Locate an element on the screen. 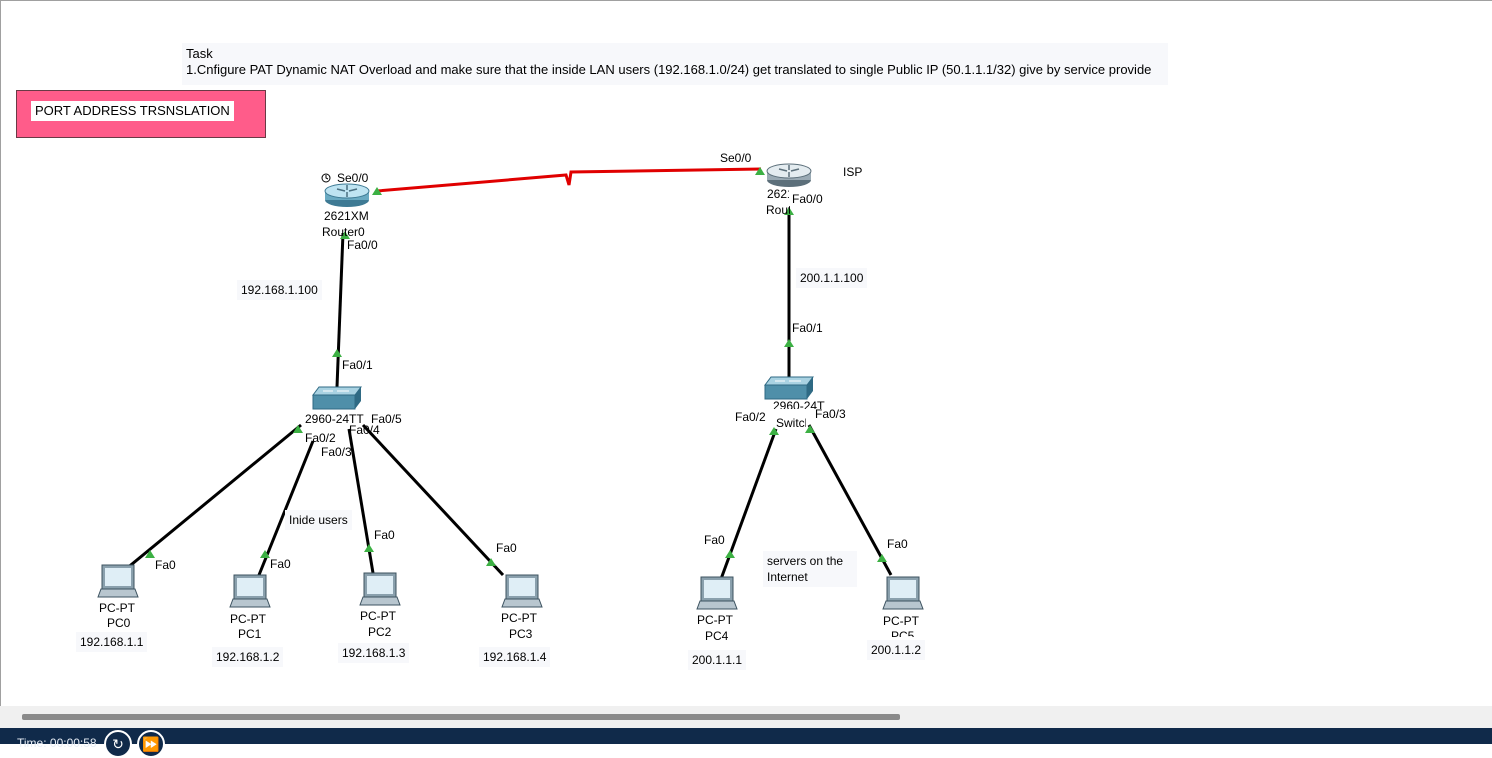  isp-model-label: 2621XM is located at coordinates (778, 194).